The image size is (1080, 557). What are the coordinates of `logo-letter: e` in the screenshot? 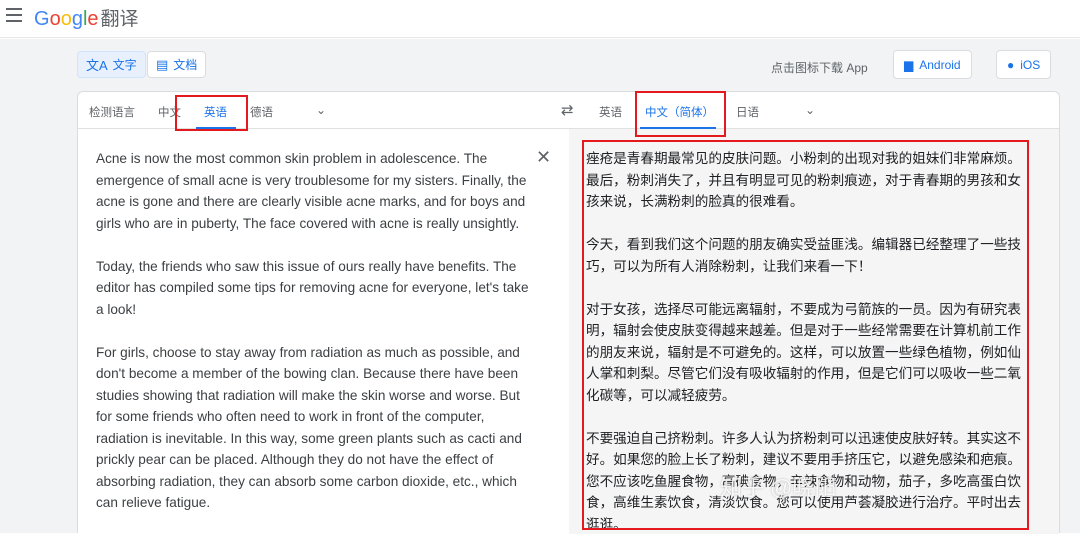 It's located at (93, 19).